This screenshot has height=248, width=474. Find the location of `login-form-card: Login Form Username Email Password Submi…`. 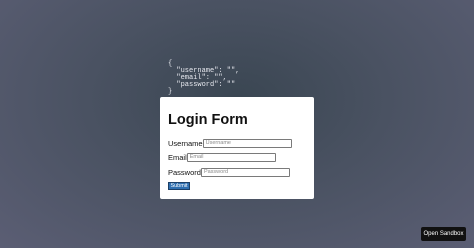

login-form-card: Login Form Username Email Password Submi… is located at coordinates (237, 148).